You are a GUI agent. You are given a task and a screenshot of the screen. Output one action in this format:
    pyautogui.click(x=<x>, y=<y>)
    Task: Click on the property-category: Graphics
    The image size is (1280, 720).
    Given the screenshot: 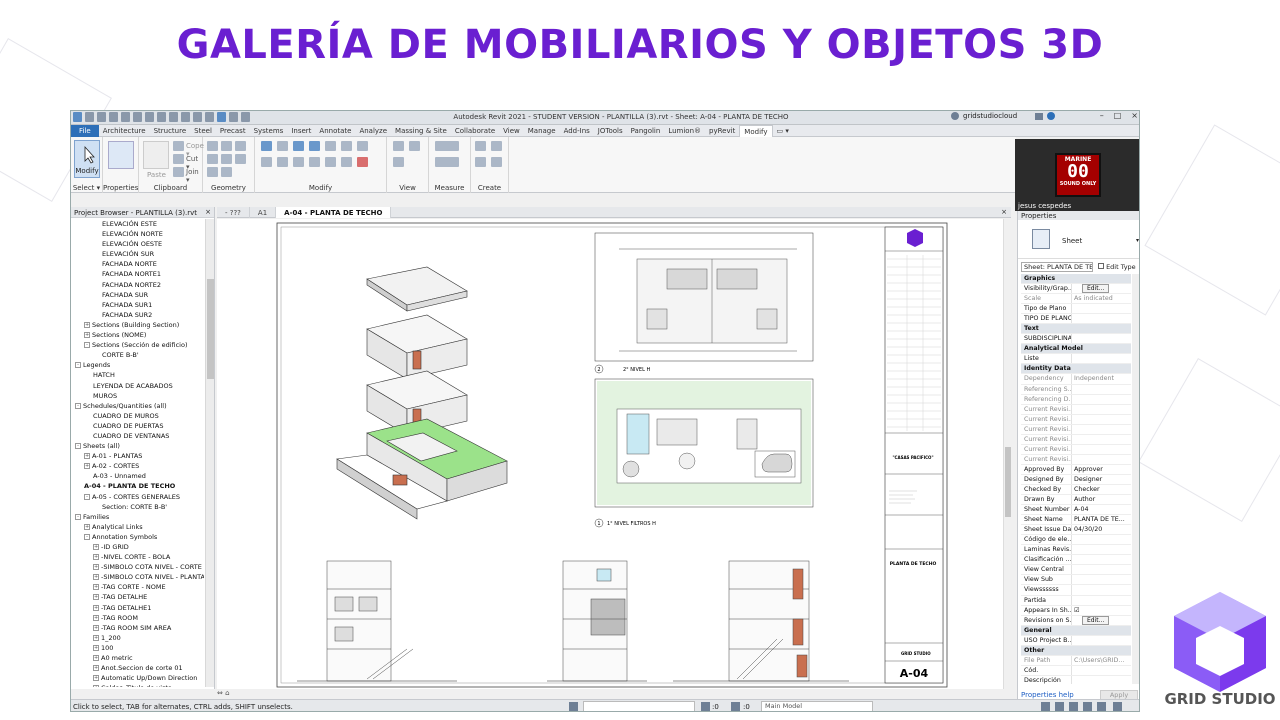 What is the action you would take?
    pyautogui.click(x=1076, y=279)
    